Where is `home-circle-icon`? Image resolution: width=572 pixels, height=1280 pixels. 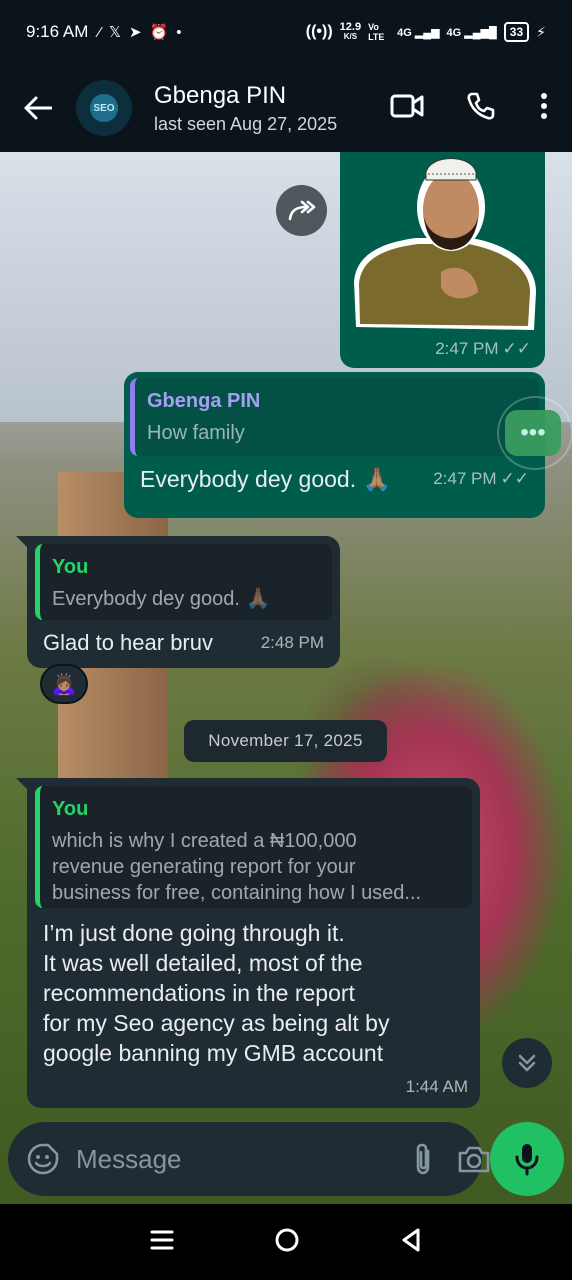
home-circle-icon is located at coordinates (287, 1239).